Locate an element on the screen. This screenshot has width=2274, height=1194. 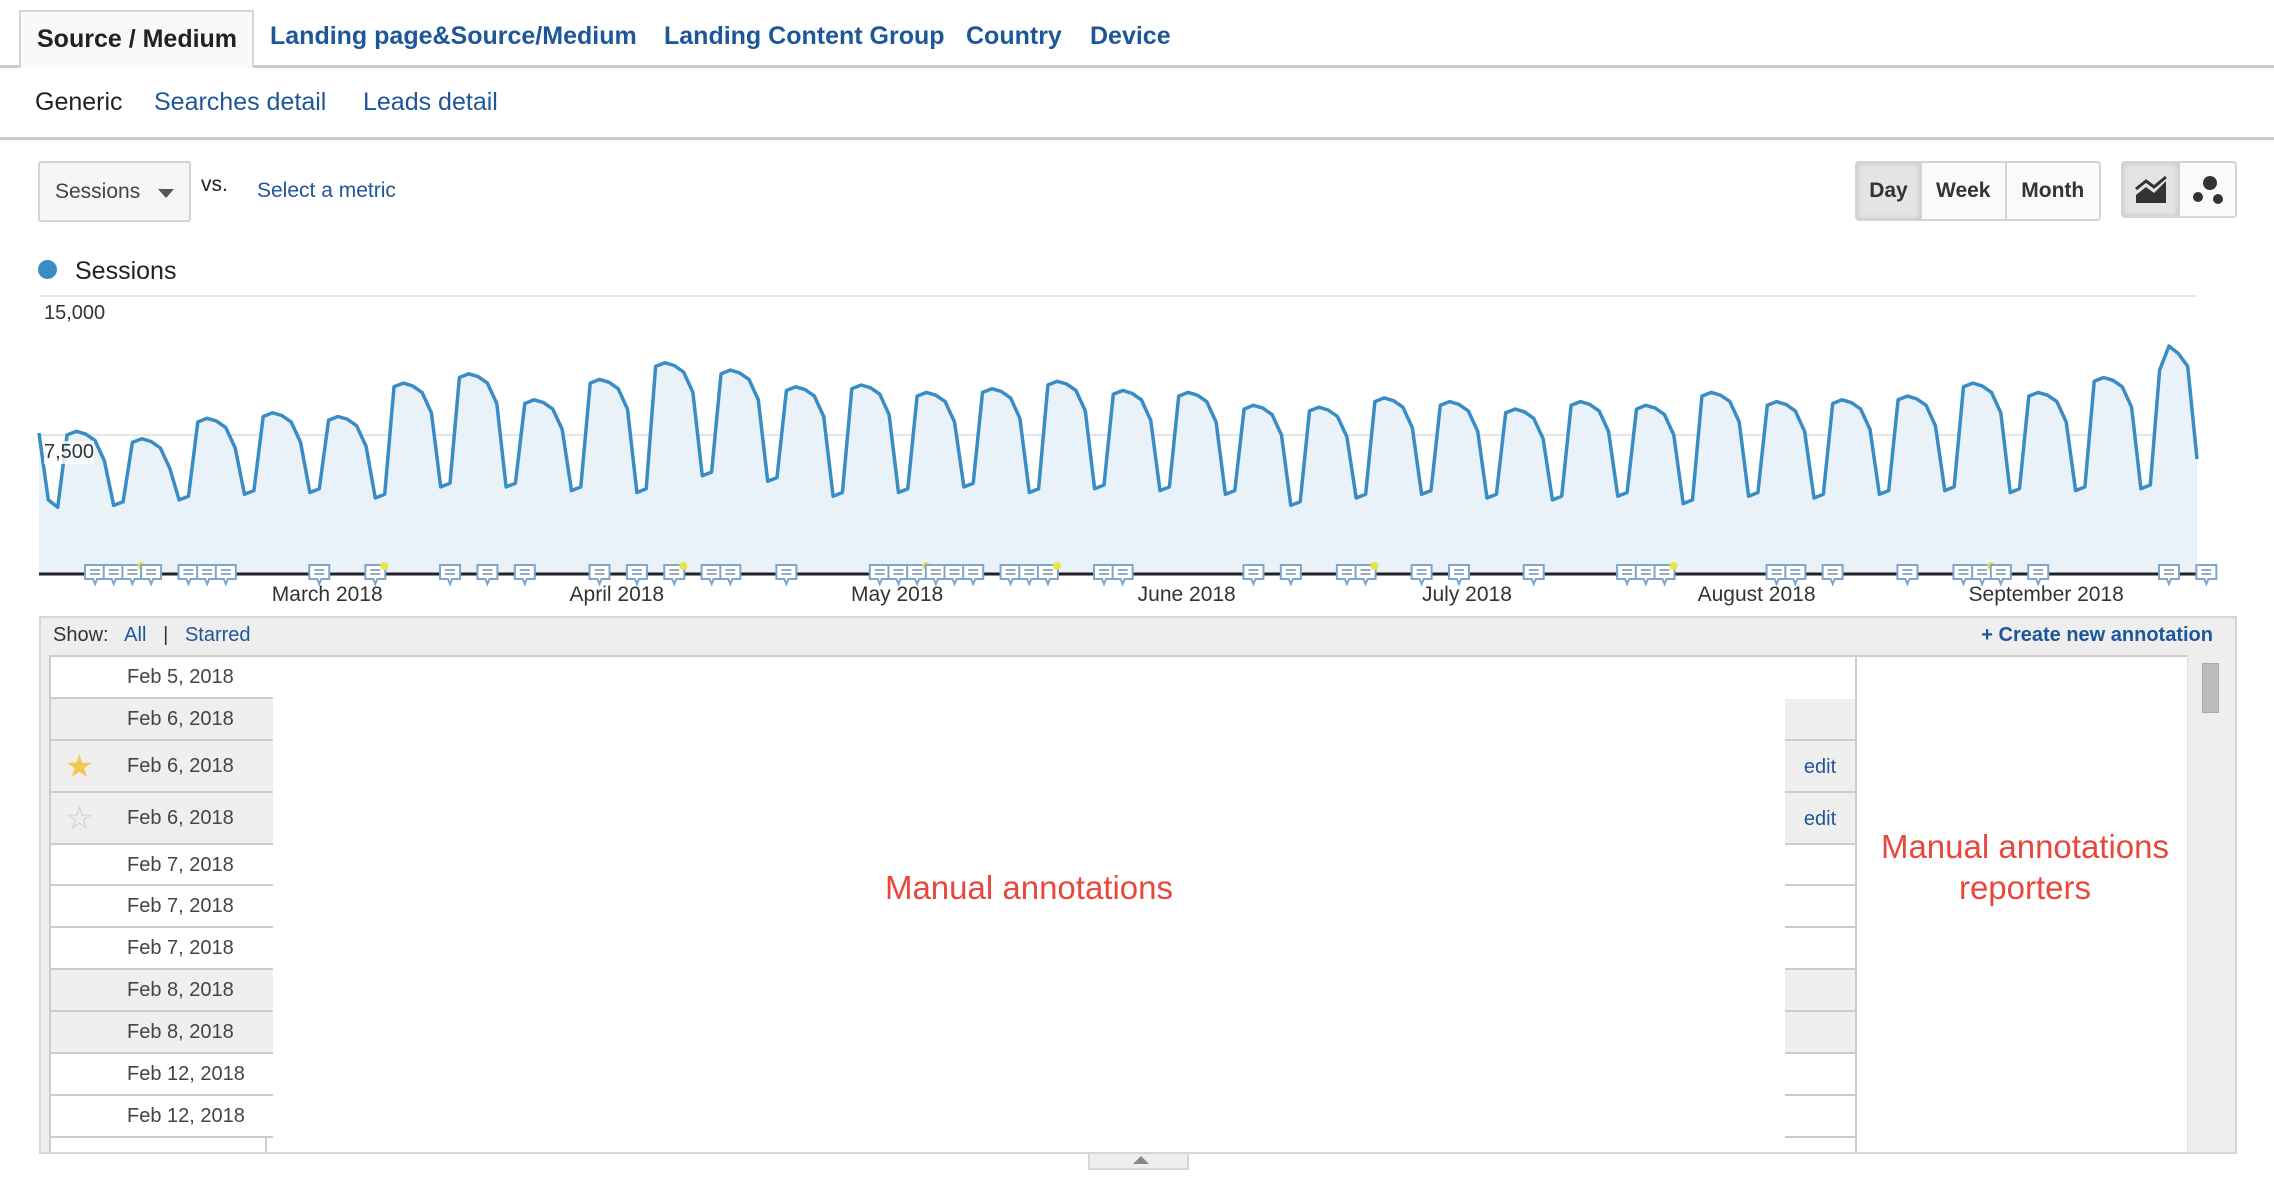
tab-device: Device is located at coordinates (1130, 36).